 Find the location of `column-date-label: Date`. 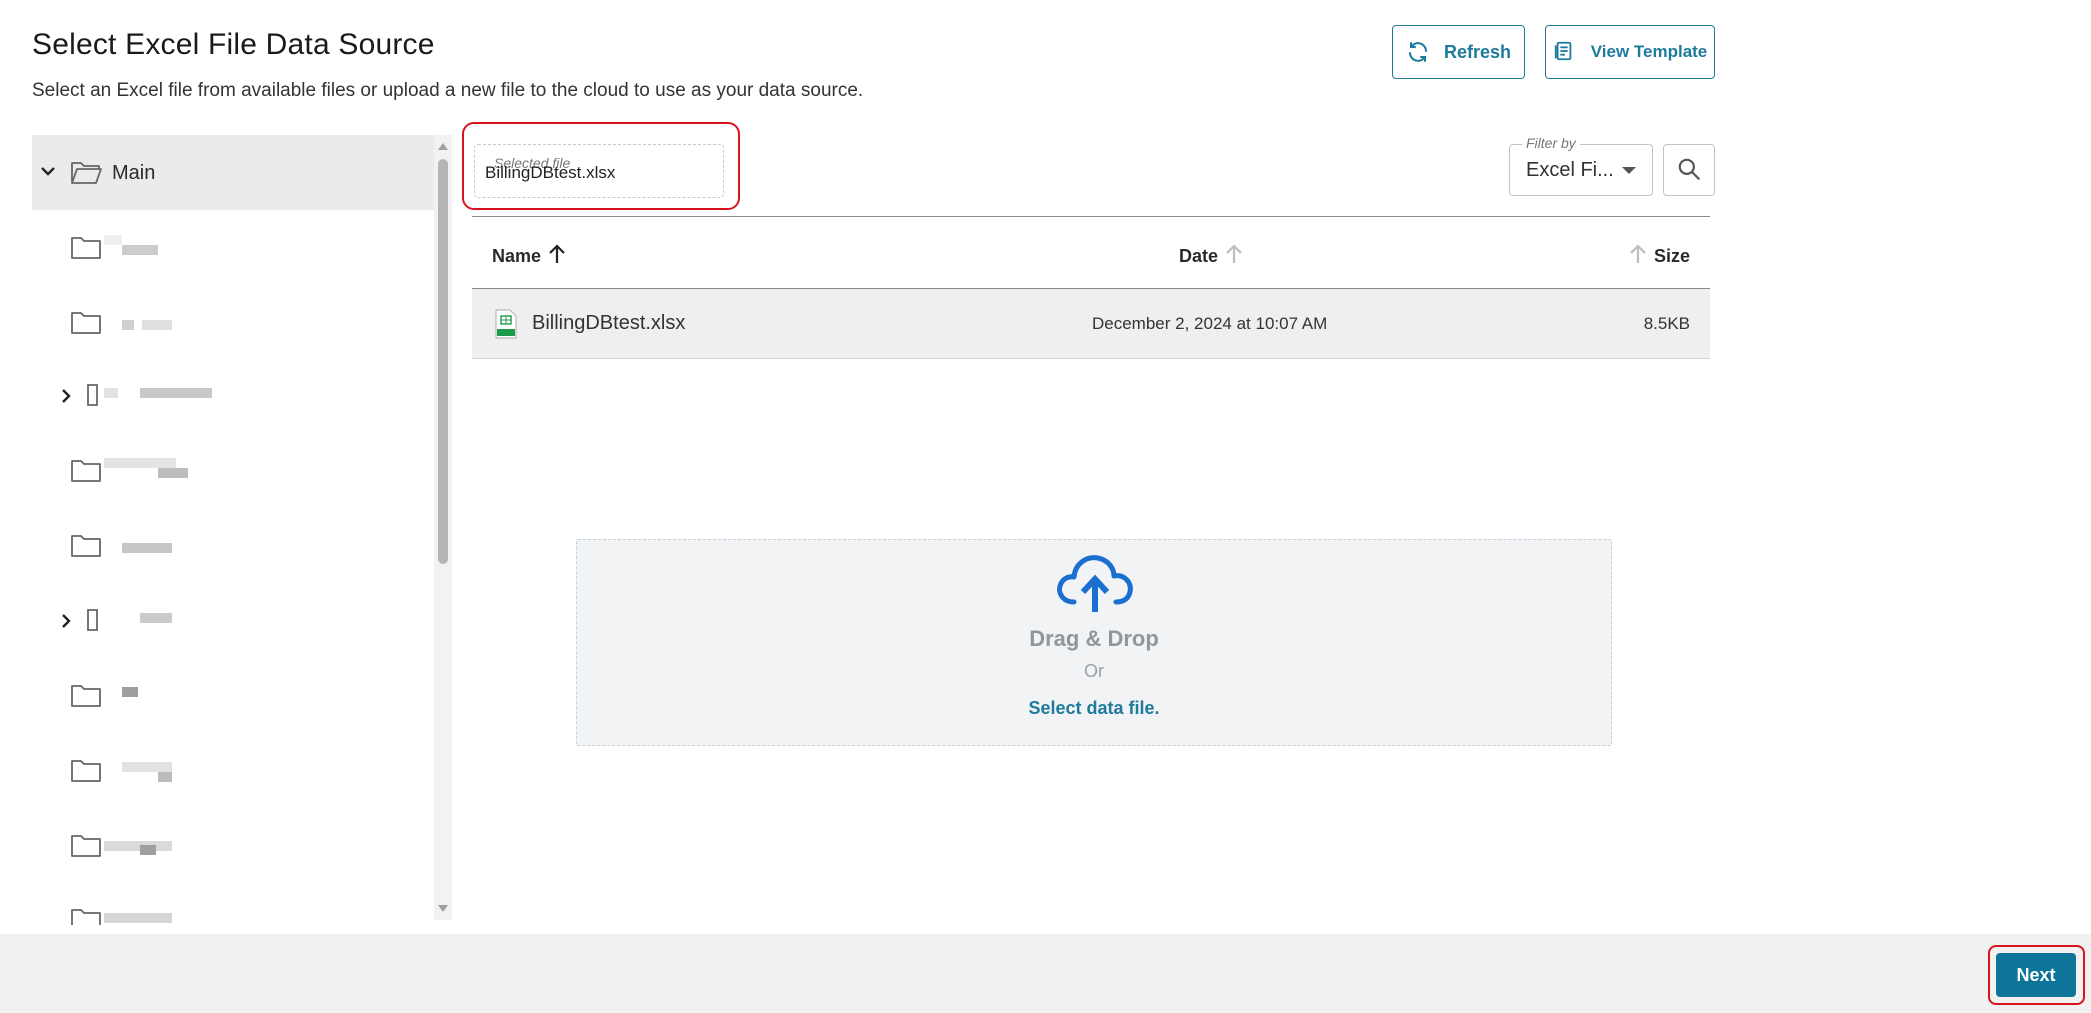

column-date-label: Date is located at coordinates (1199, 256).